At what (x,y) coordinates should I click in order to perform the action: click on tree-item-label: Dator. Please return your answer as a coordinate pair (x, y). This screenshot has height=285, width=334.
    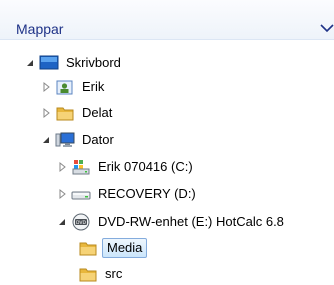
    Looking at the image, I should click on (98, 139).